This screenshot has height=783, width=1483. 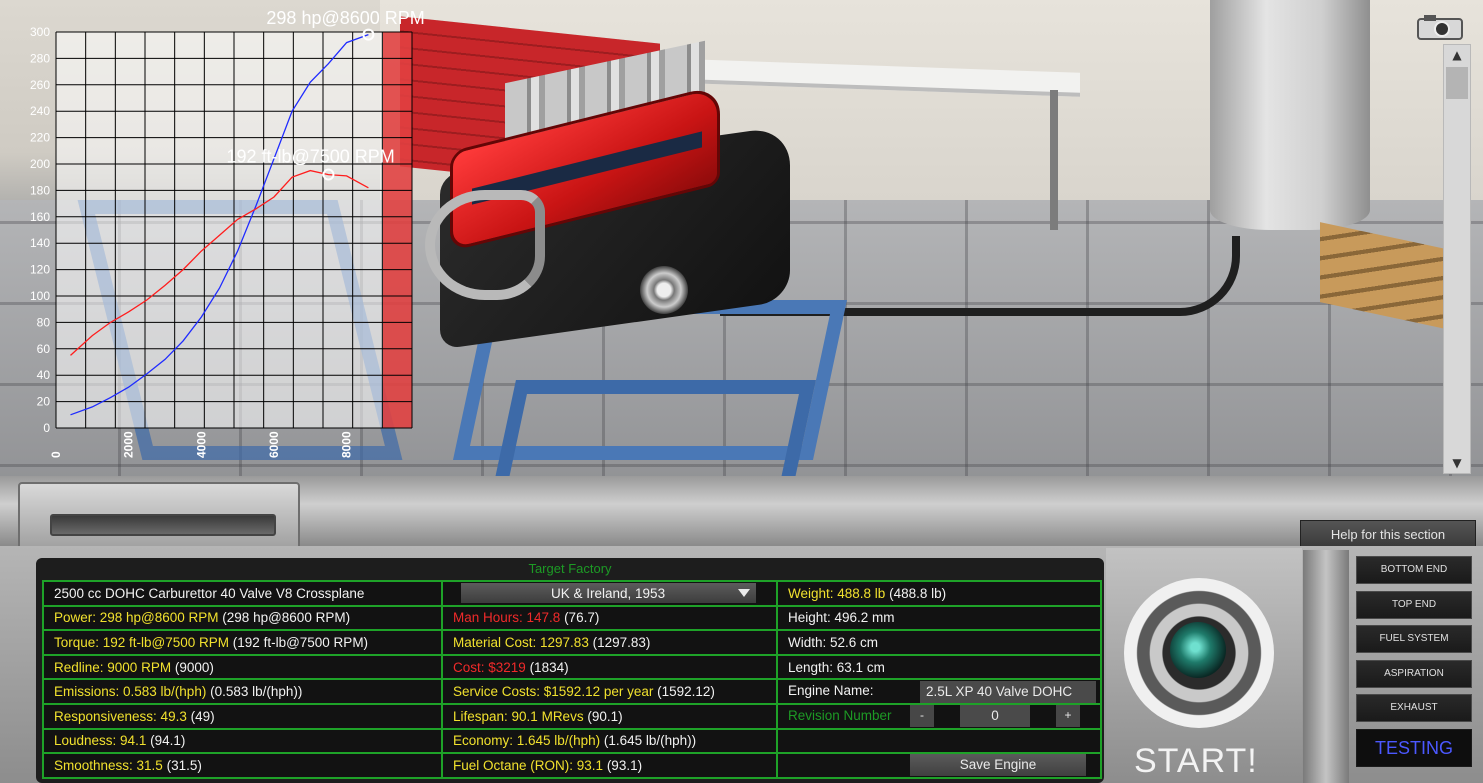 I want to click on panel-title: Target Factory, so click(x=570, y=568).